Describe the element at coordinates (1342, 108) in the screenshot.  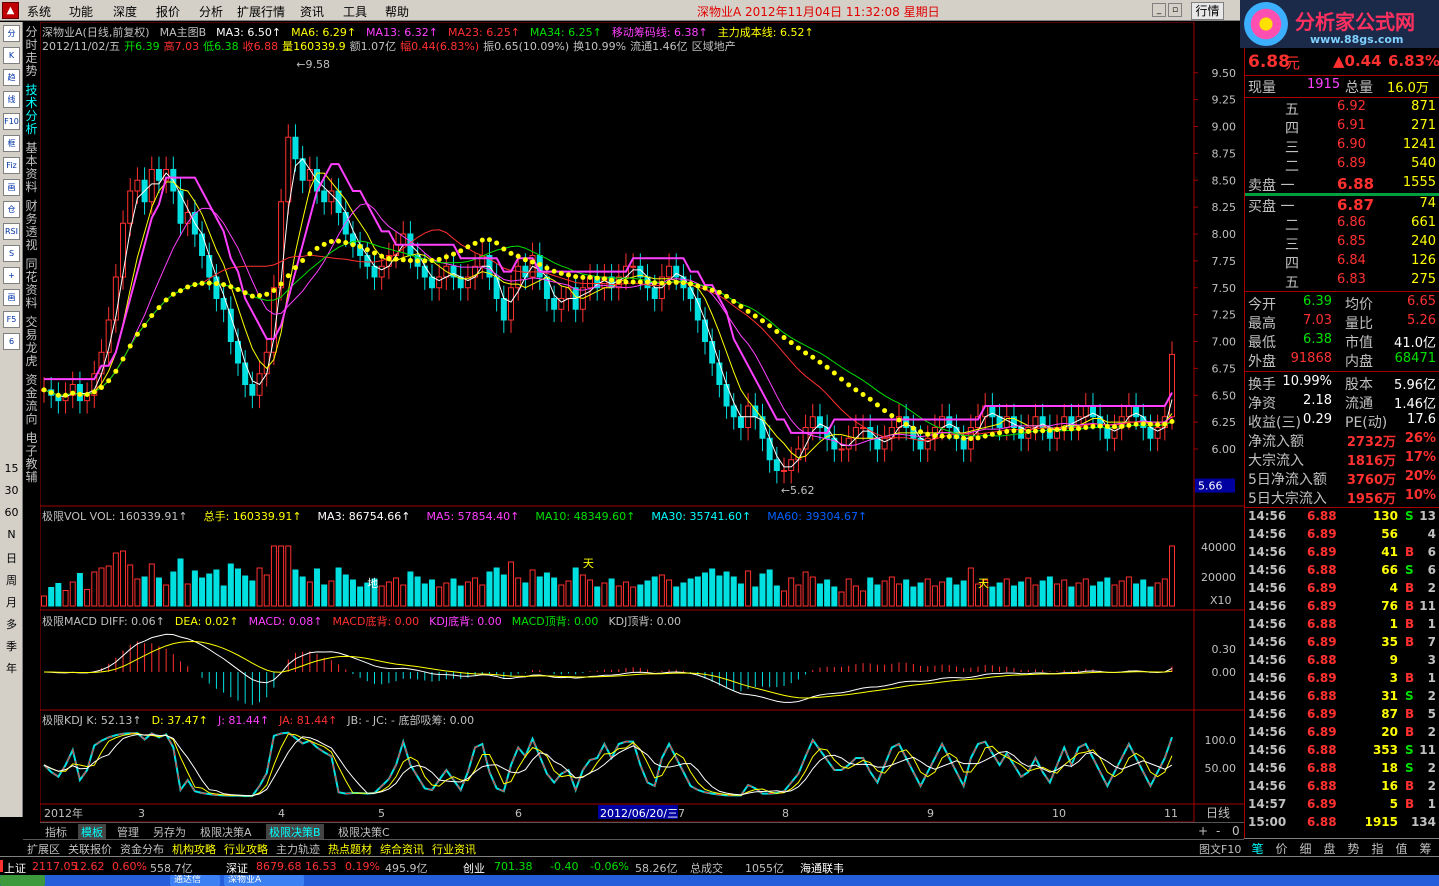
I see `sell-level: 五 6.92 871` at that location.